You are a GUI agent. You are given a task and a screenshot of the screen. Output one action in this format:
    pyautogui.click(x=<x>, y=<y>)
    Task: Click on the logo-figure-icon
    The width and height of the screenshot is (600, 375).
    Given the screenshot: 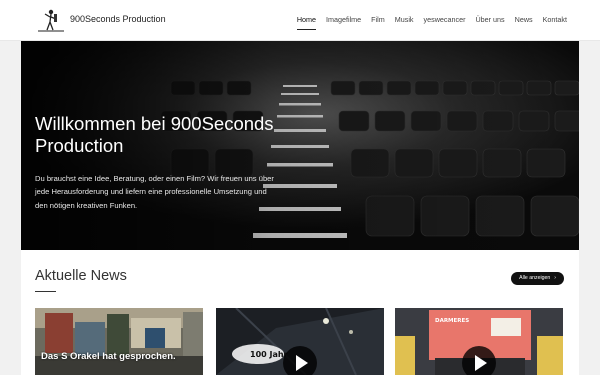 What is the action you would take?
    pyautogui.click(x=51, y=21)
    